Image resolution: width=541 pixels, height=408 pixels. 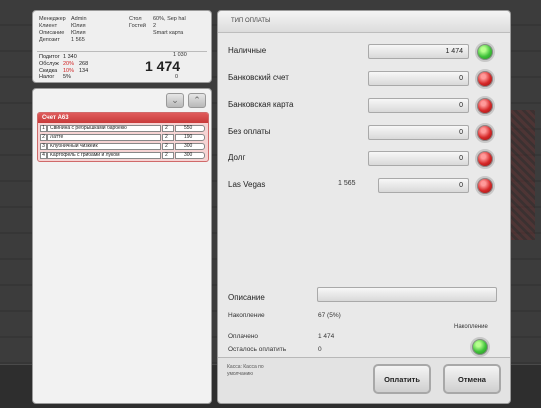 I want to click on accumulation-toggle-label: Накопление, so click(x=471, y=327).